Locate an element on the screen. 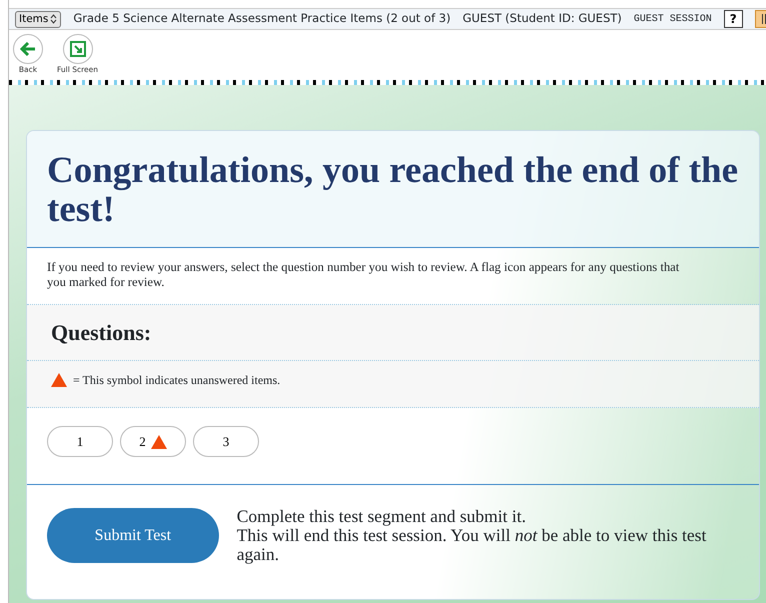  submit-button: Submit Test is located at coordinates (133, 536).